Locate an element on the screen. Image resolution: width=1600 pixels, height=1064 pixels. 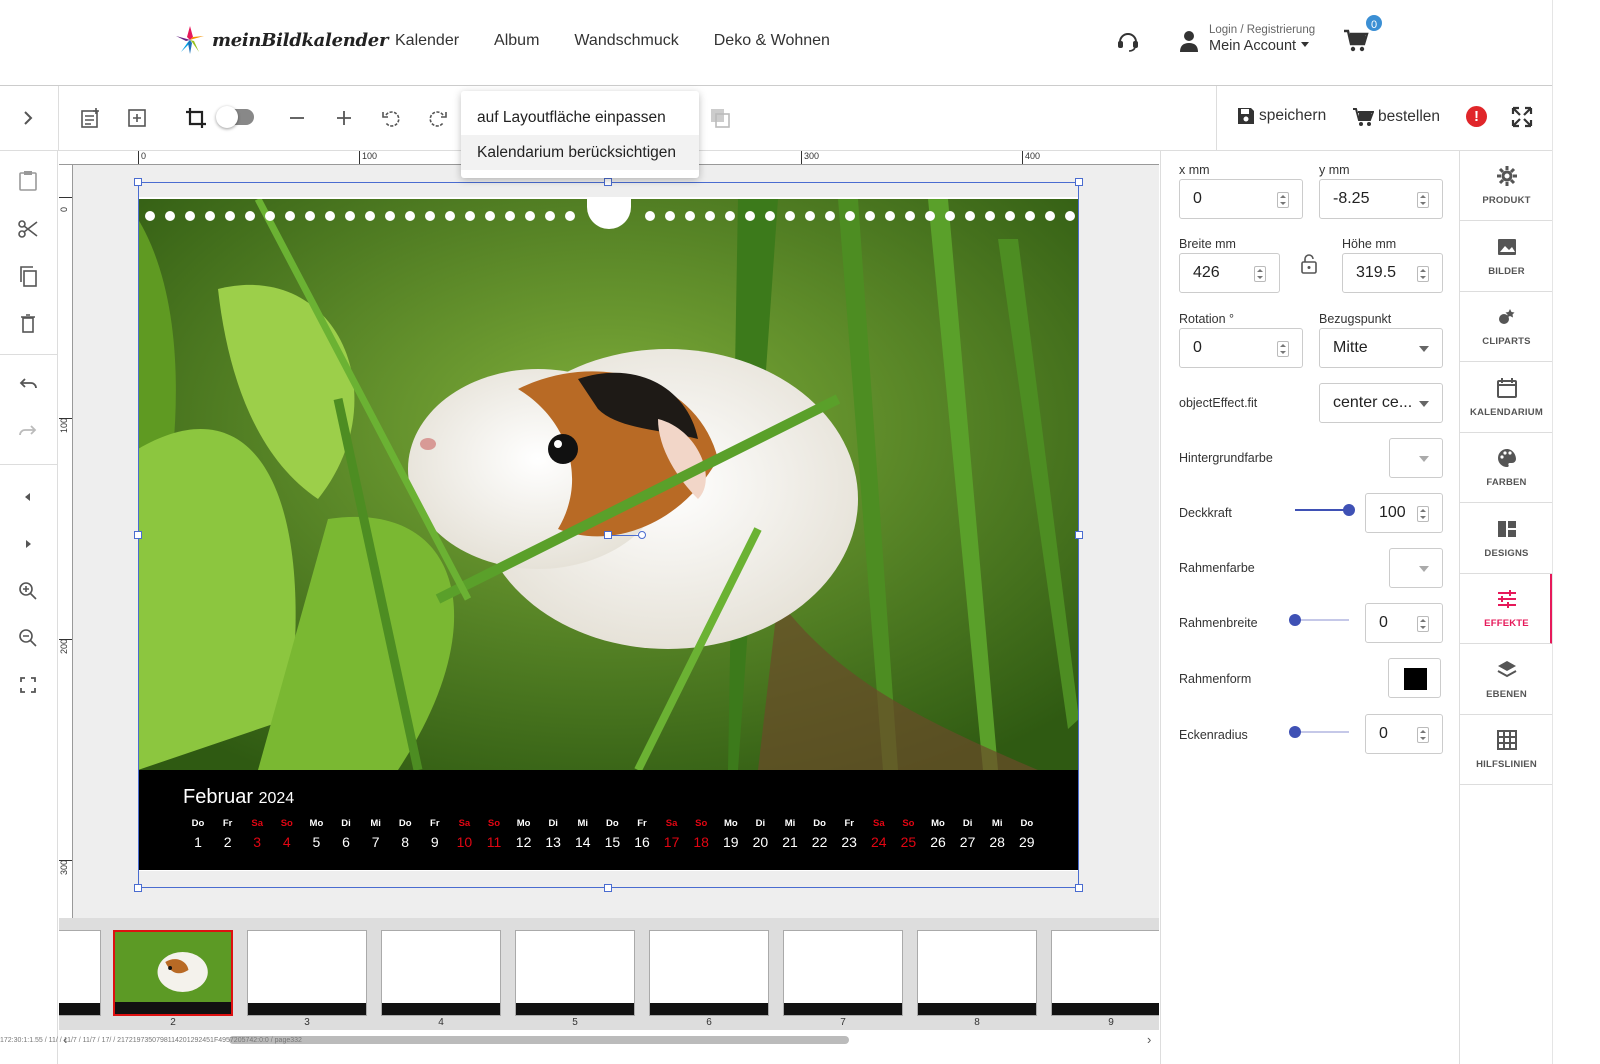
tab-produkt: PRODUKT is located at coordinates (1506, 186).